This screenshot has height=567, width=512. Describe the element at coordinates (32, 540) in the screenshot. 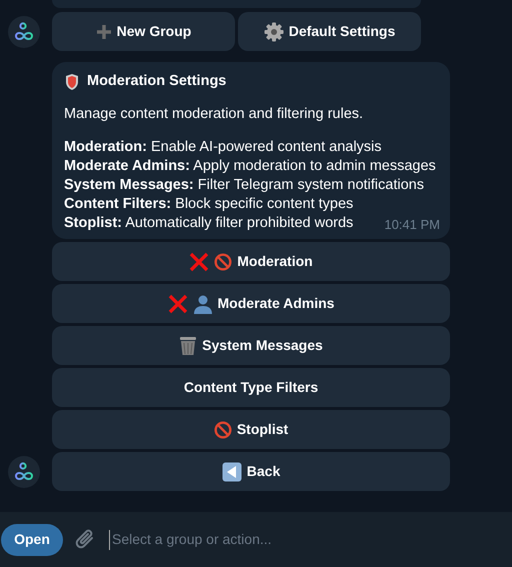

I see `open-button: Open` at that location.